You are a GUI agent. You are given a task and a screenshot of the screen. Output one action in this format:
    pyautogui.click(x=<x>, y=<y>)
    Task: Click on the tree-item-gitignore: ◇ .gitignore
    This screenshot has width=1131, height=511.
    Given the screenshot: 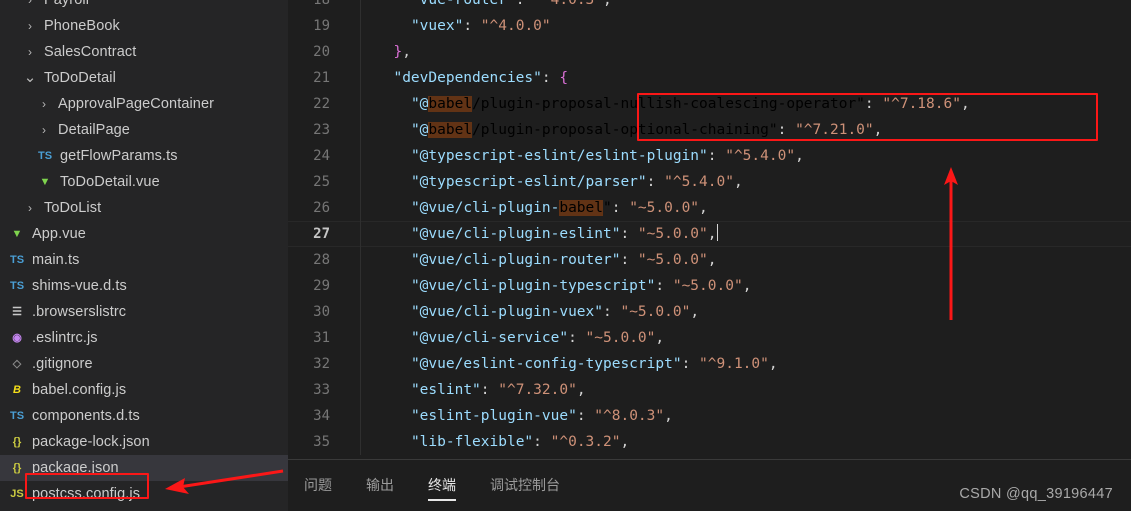 What is the action you would take?
    pyautogui.click(x=144, y=364)
    